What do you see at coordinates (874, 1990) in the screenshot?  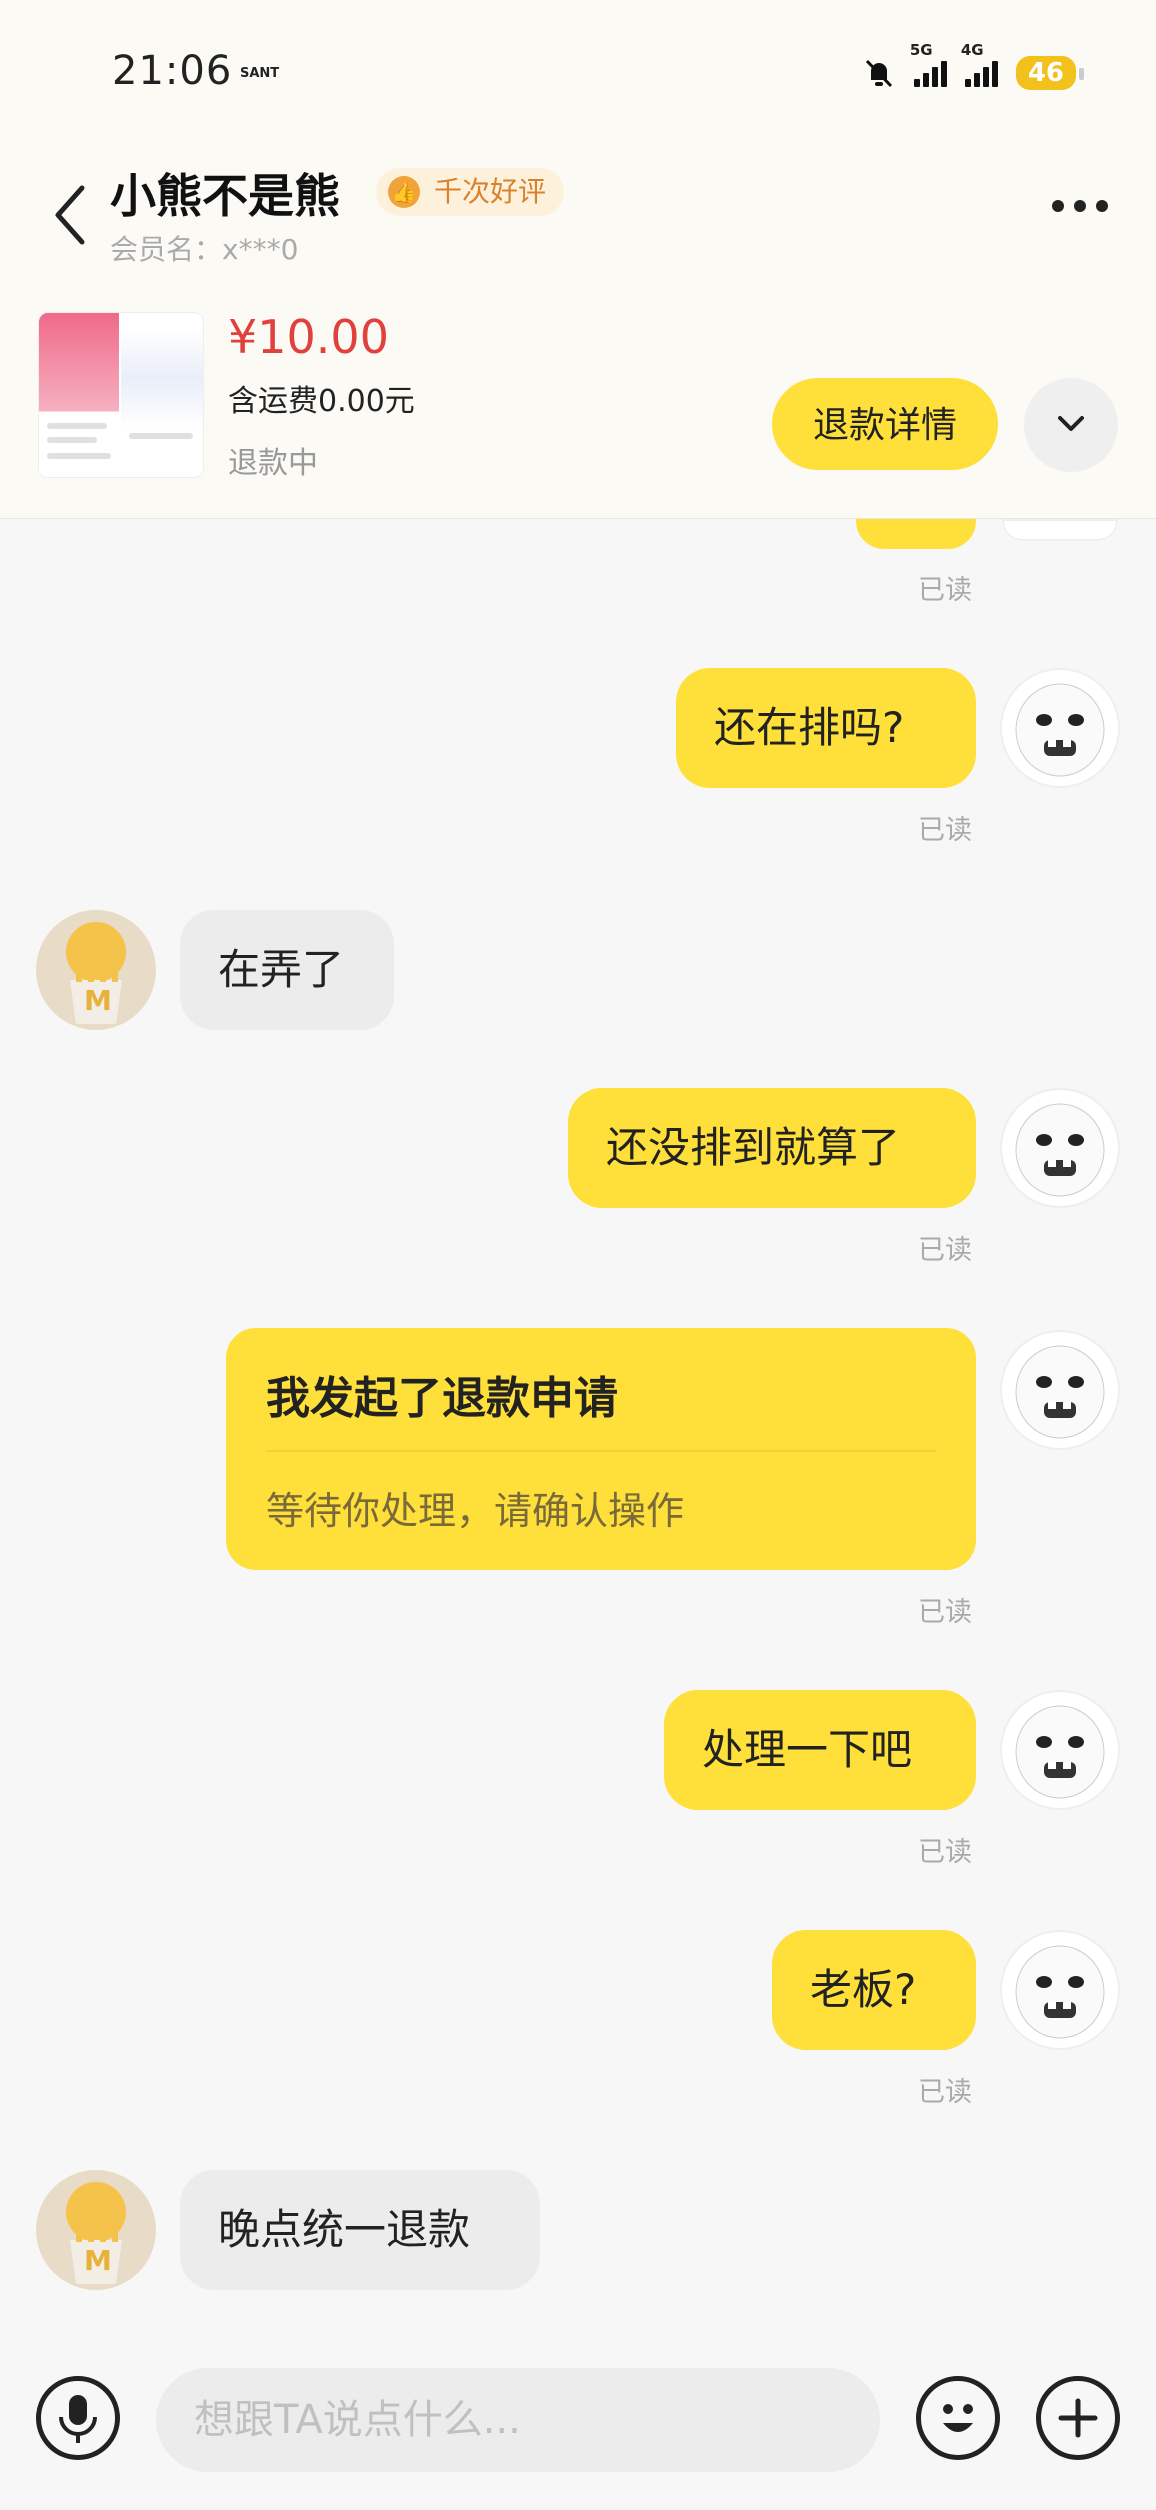 I see `message-bubble: 老板?` at bounding box center [874, 1990].